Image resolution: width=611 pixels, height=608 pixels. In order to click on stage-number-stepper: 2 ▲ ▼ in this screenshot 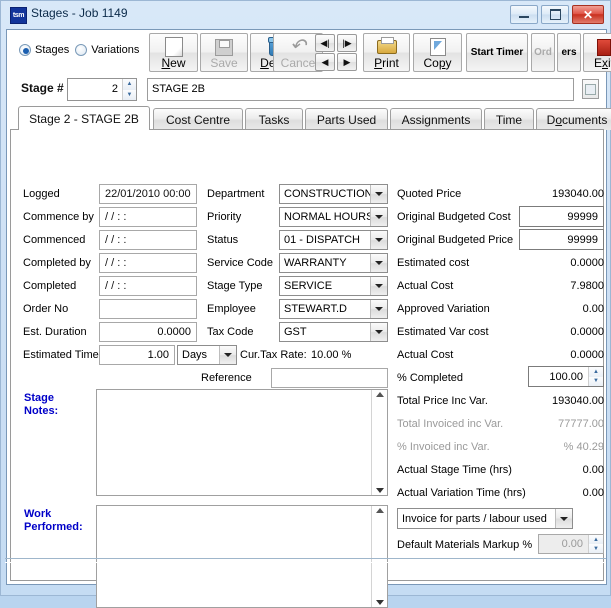, I will do `click(102, 89)`.